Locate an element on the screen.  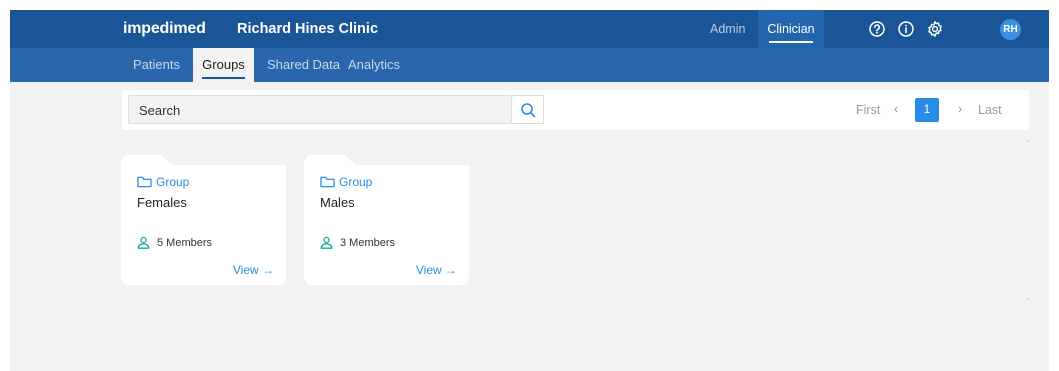
search-icon is located at coordinates (528, 110).